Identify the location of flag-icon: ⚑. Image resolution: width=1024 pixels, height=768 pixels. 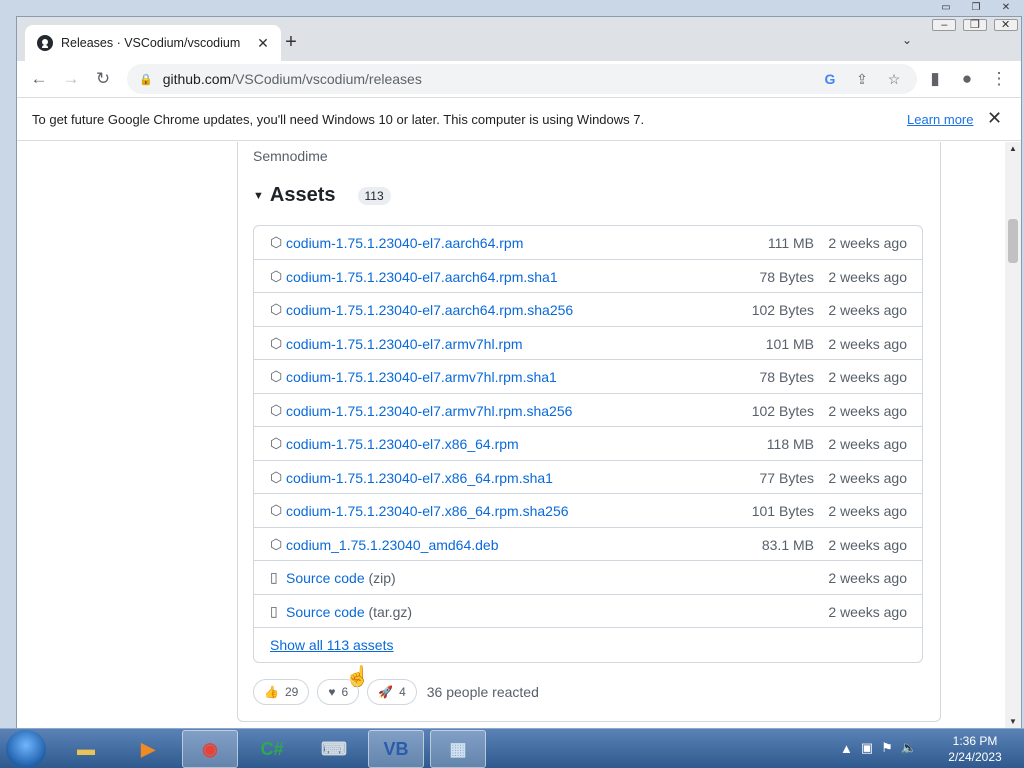
(887, 748).